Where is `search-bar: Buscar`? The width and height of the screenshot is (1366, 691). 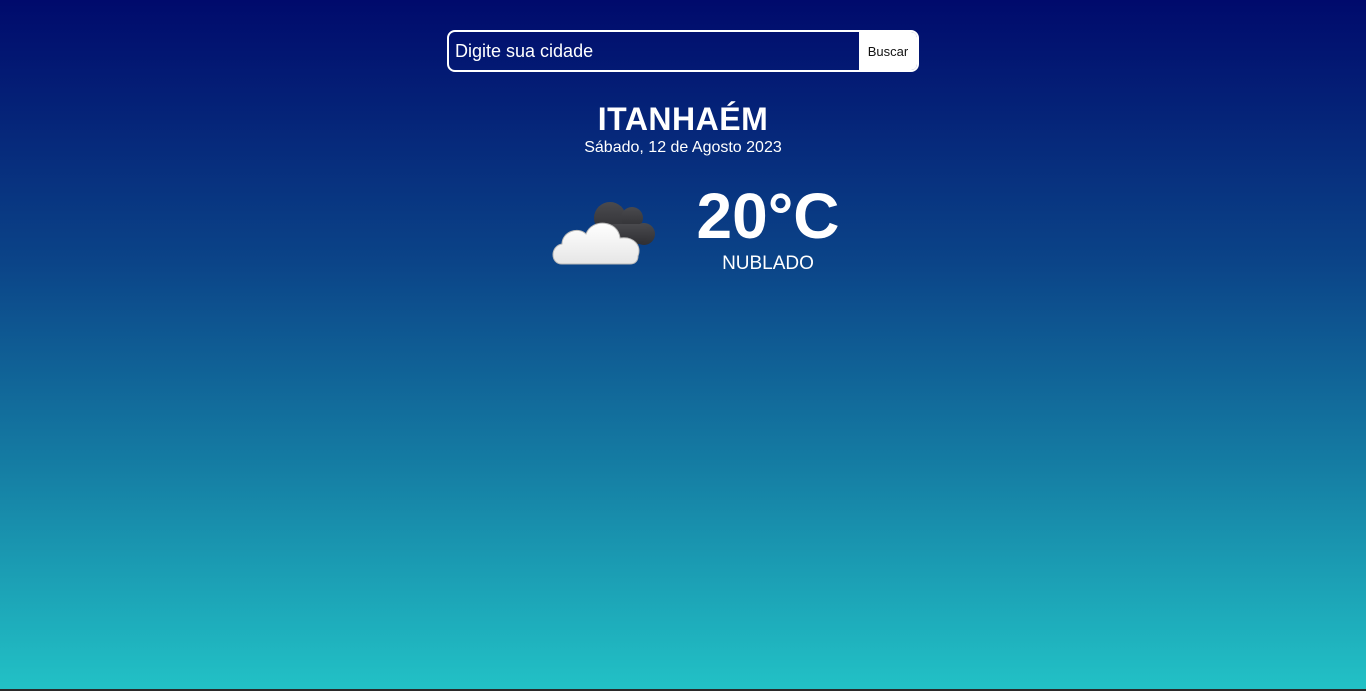 search-bar: Buscar is located at coordinates (683, 51).